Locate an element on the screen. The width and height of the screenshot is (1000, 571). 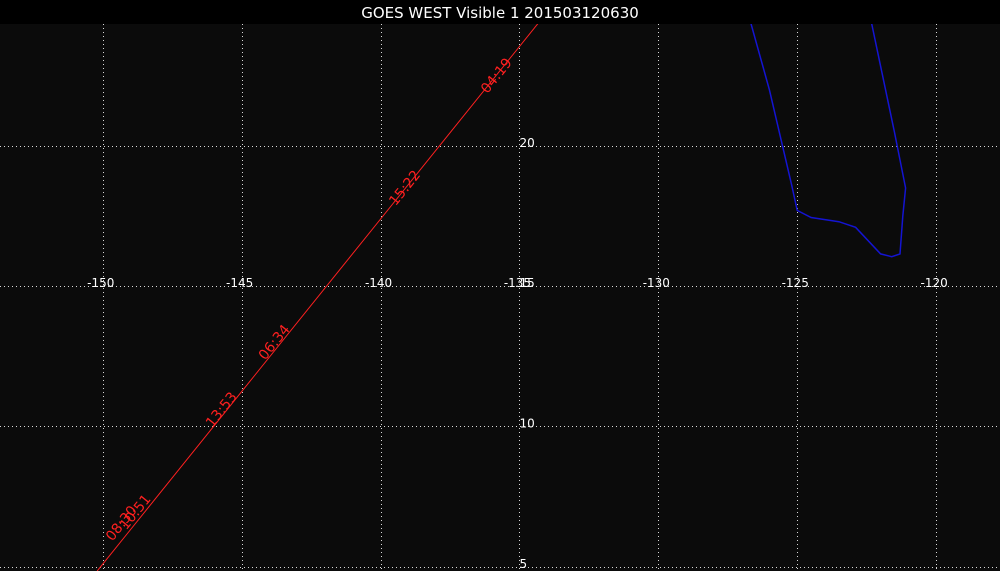
image-title: GOES WEST Visible 1 201503120630 is located at coordinates (500, 12).